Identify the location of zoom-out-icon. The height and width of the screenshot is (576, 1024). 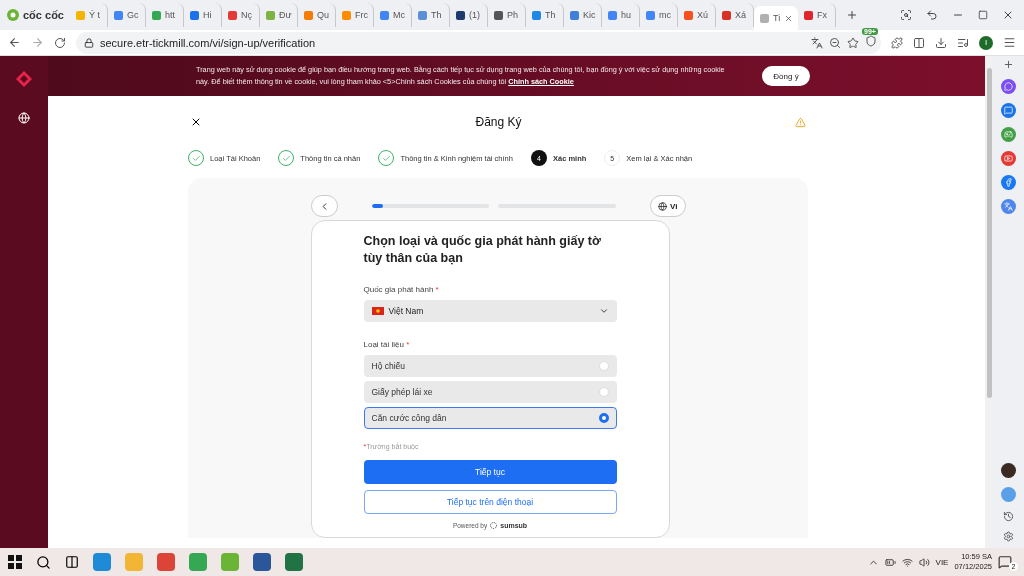
(835, 42).